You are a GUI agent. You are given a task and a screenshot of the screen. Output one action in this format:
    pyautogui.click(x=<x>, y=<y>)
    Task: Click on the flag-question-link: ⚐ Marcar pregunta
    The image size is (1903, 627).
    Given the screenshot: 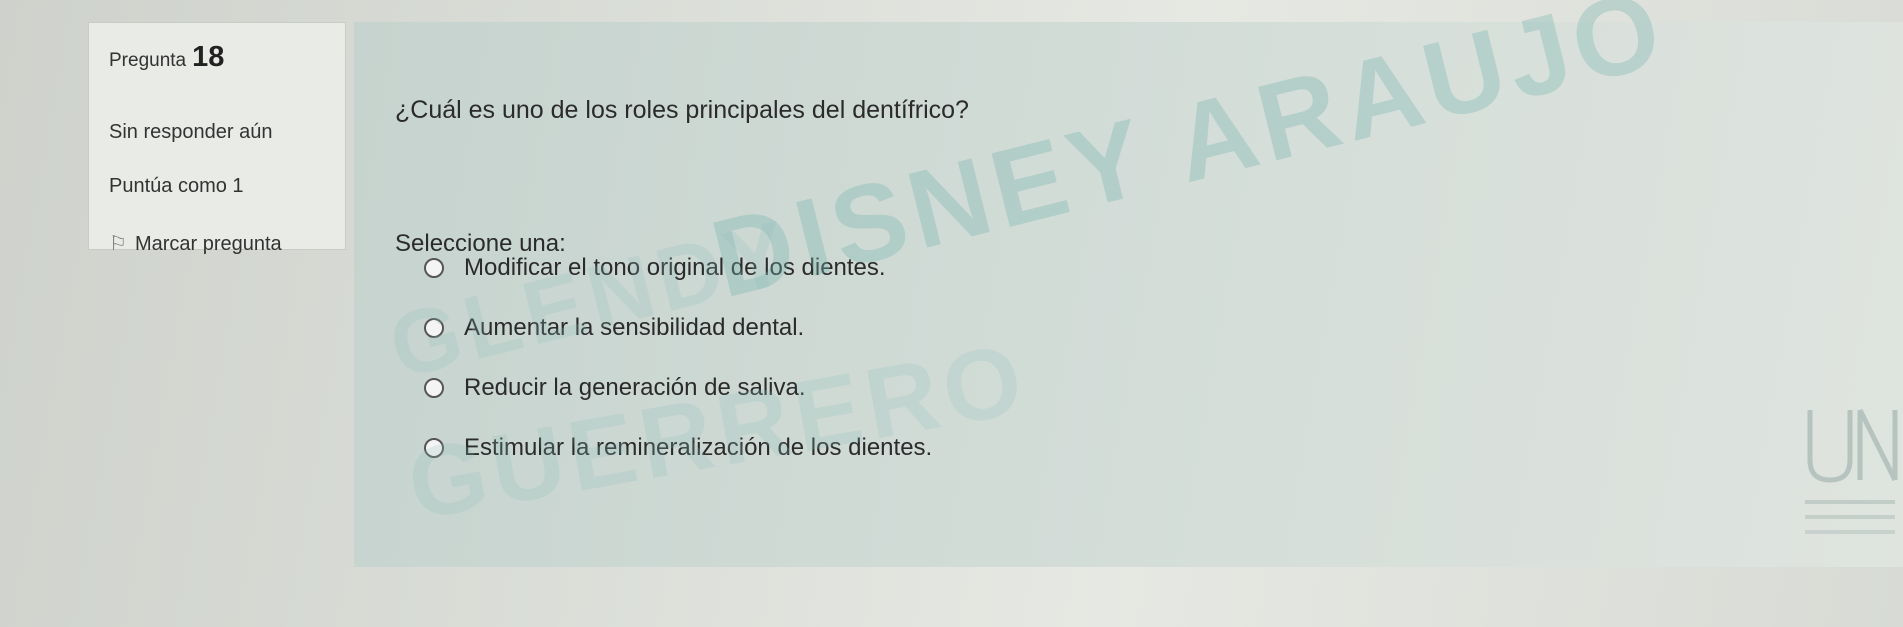 What is the action you would take?
    pyautogui.click(x=195, y=243)
    